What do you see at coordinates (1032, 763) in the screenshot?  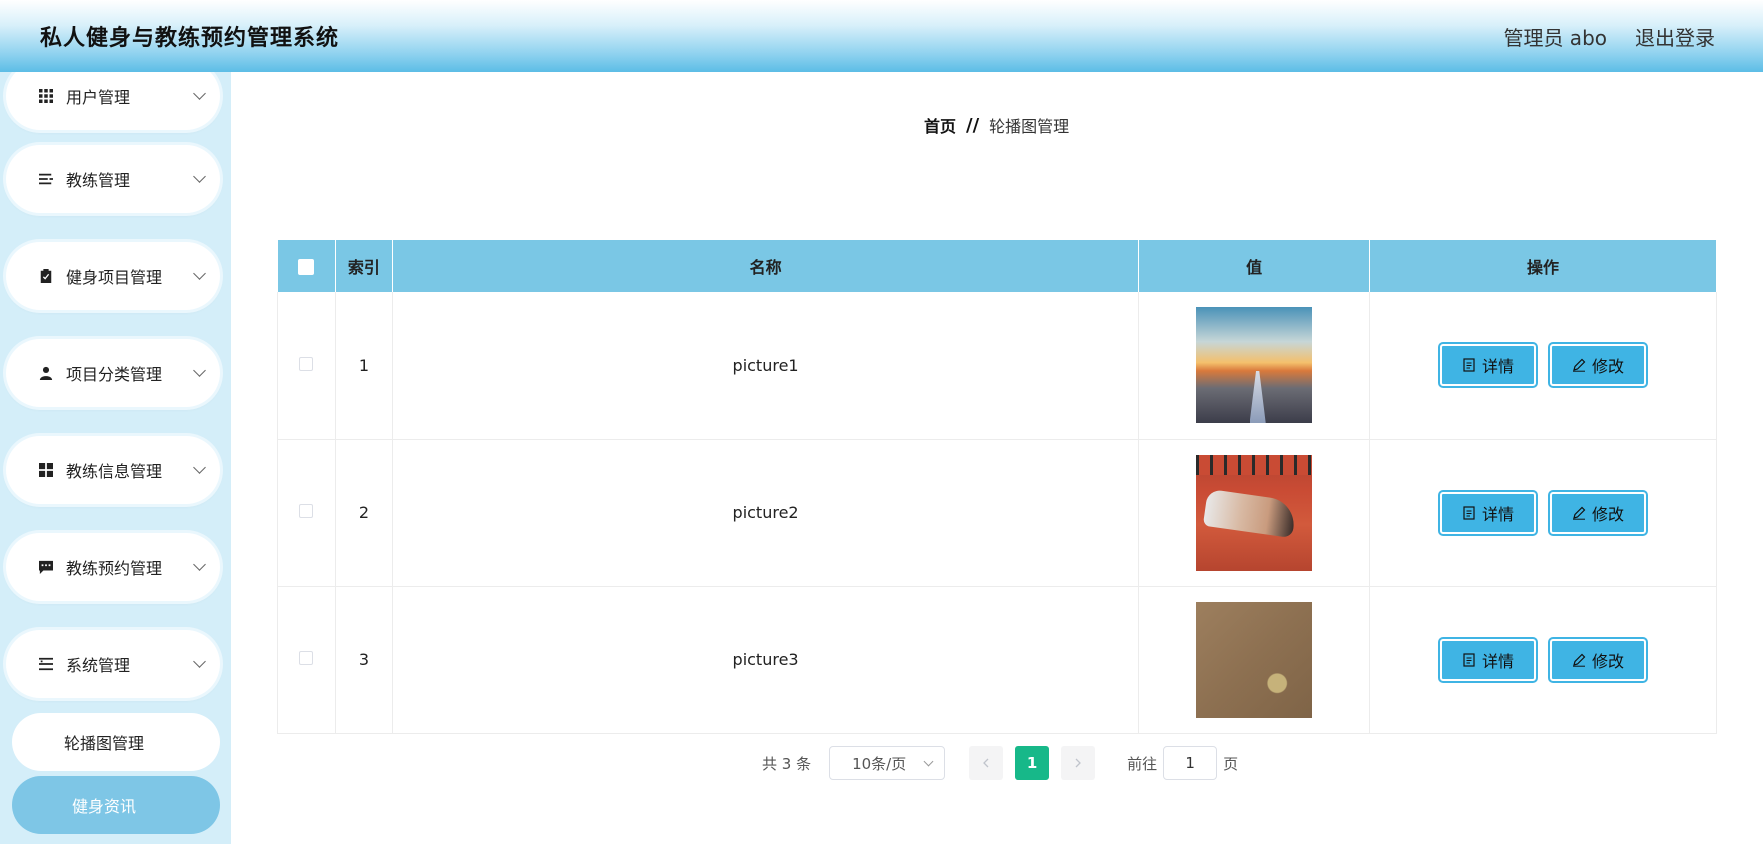 I see `page-number-current: 1` at bounding box center [1032, 763].